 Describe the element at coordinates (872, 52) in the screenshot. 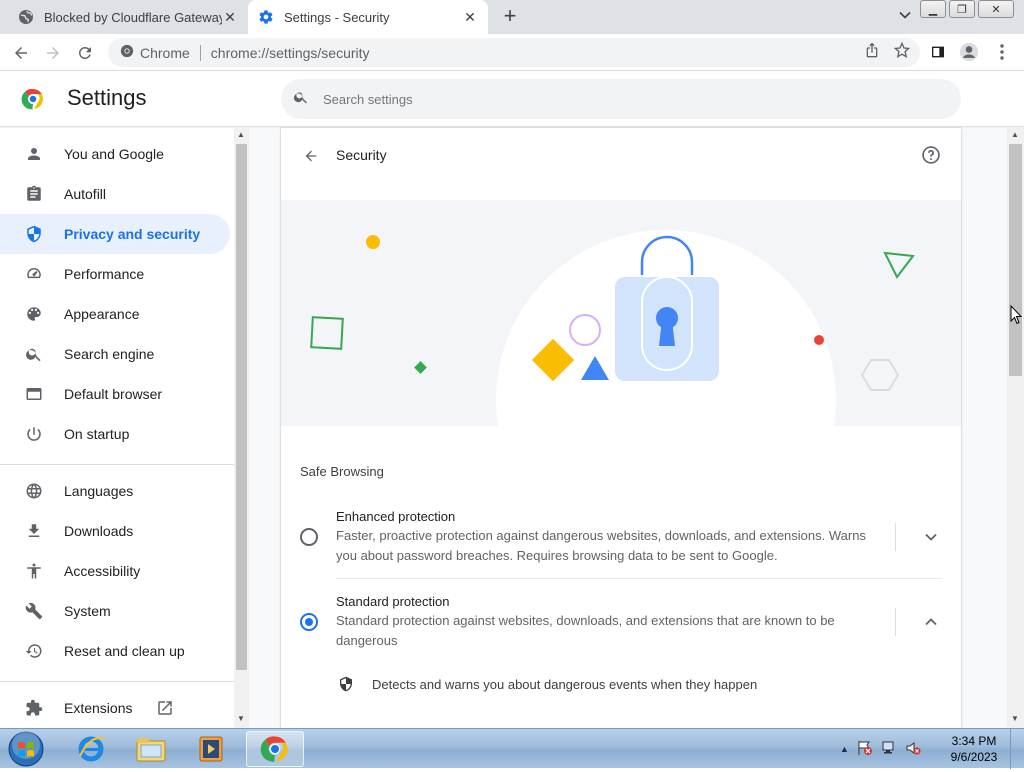

I see `share-icon` at that location.